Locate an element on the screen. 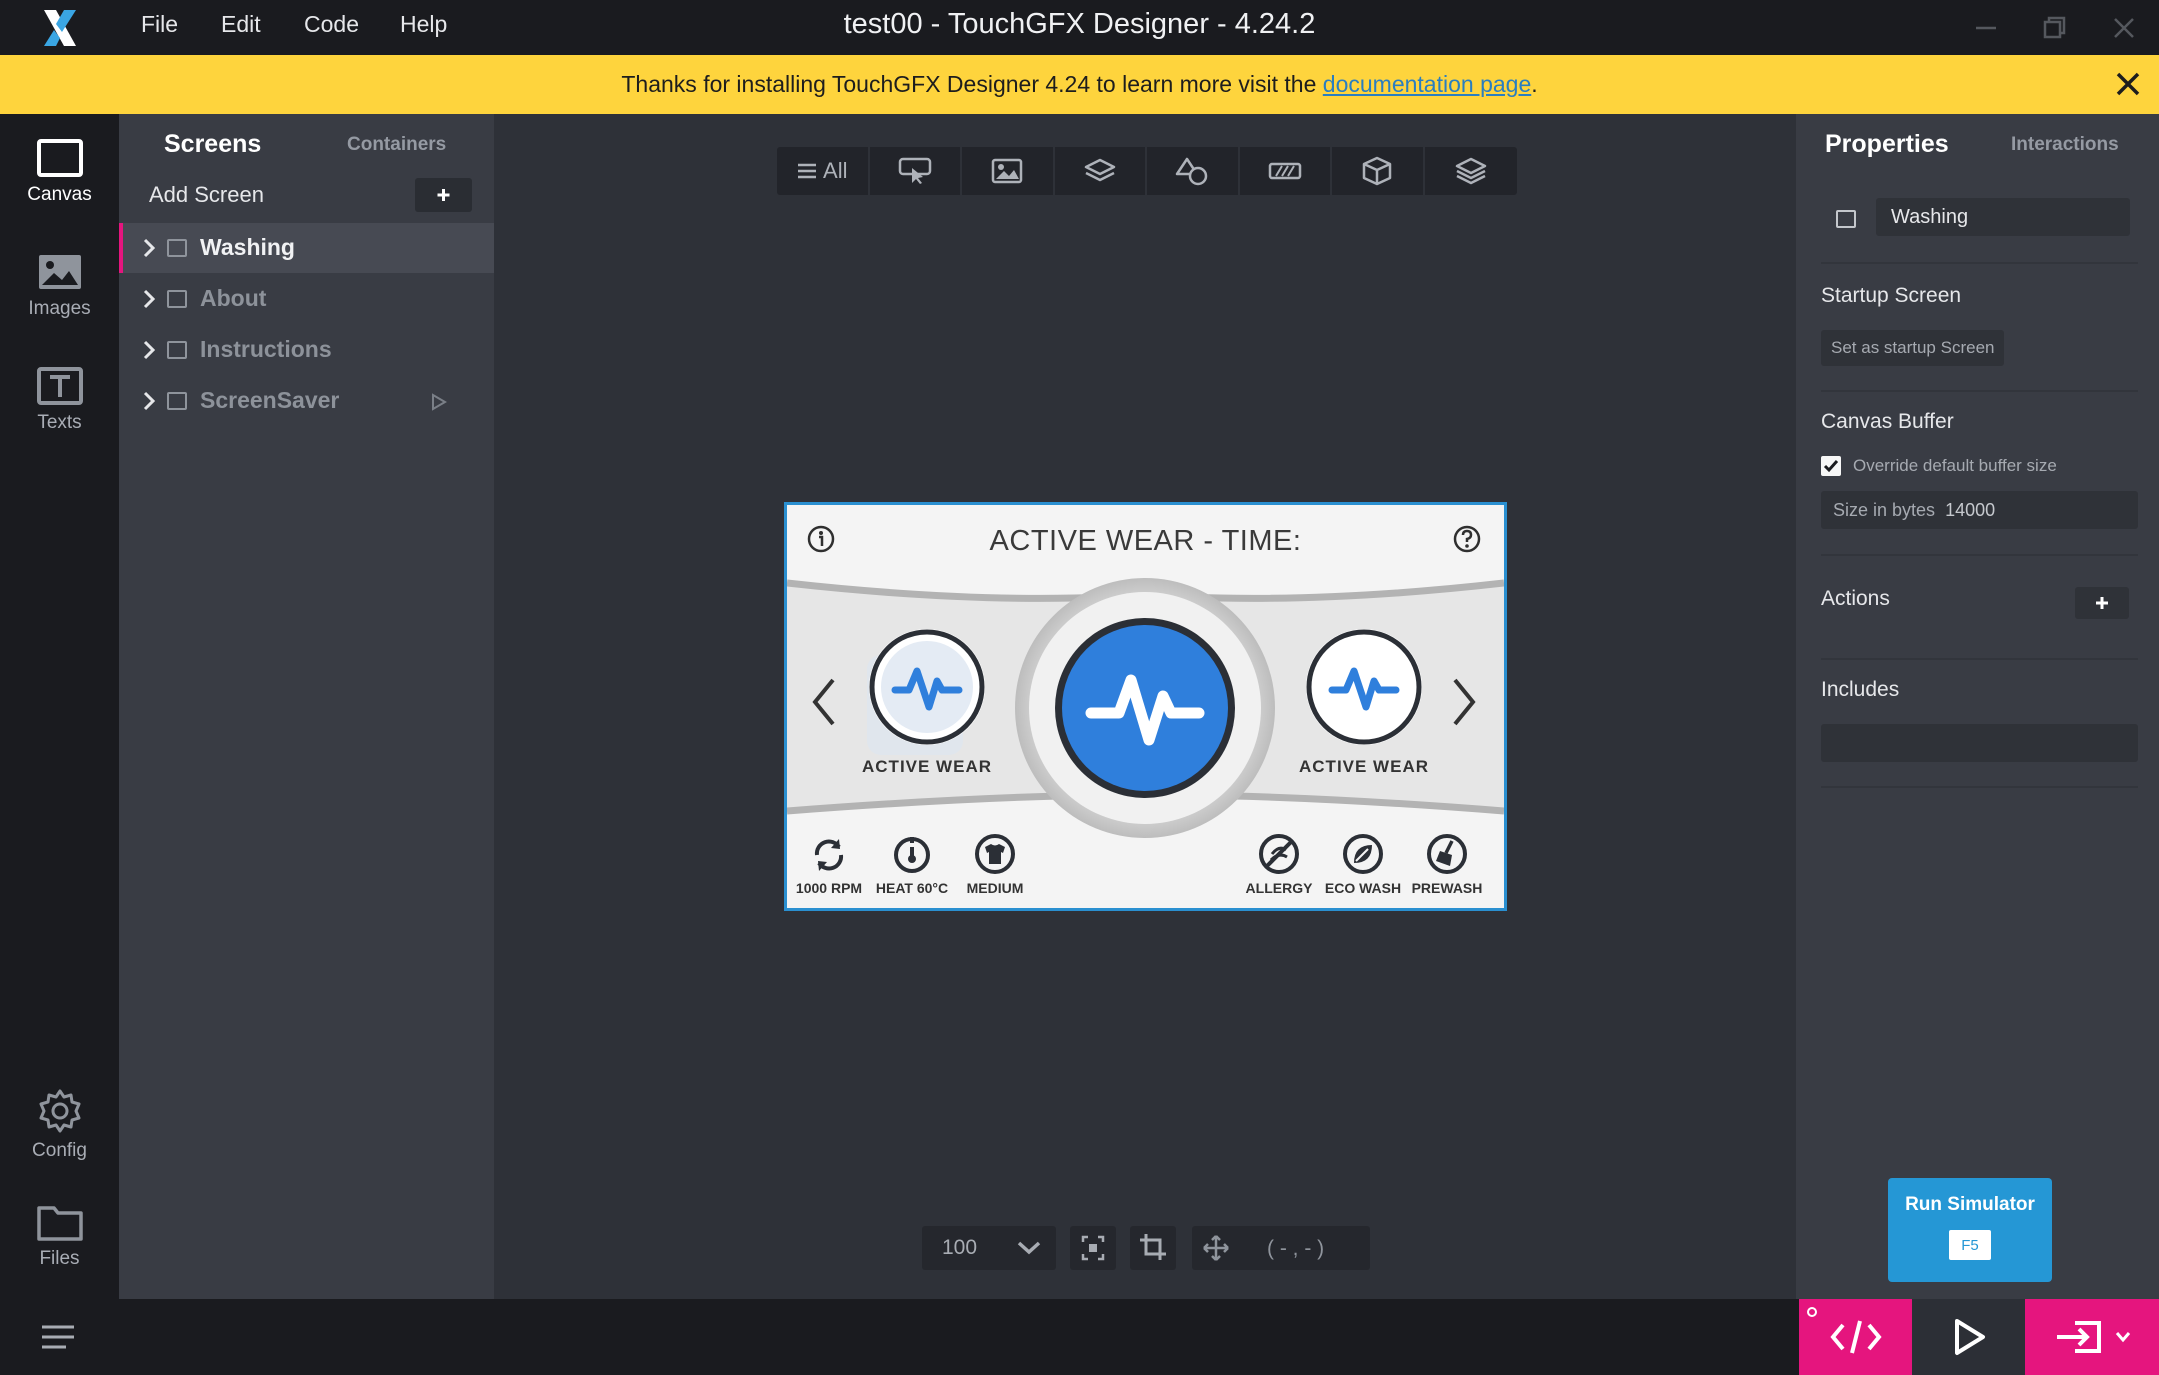 The image size is (2159, 1375). program-left-button is located at coordinates (927, 695).